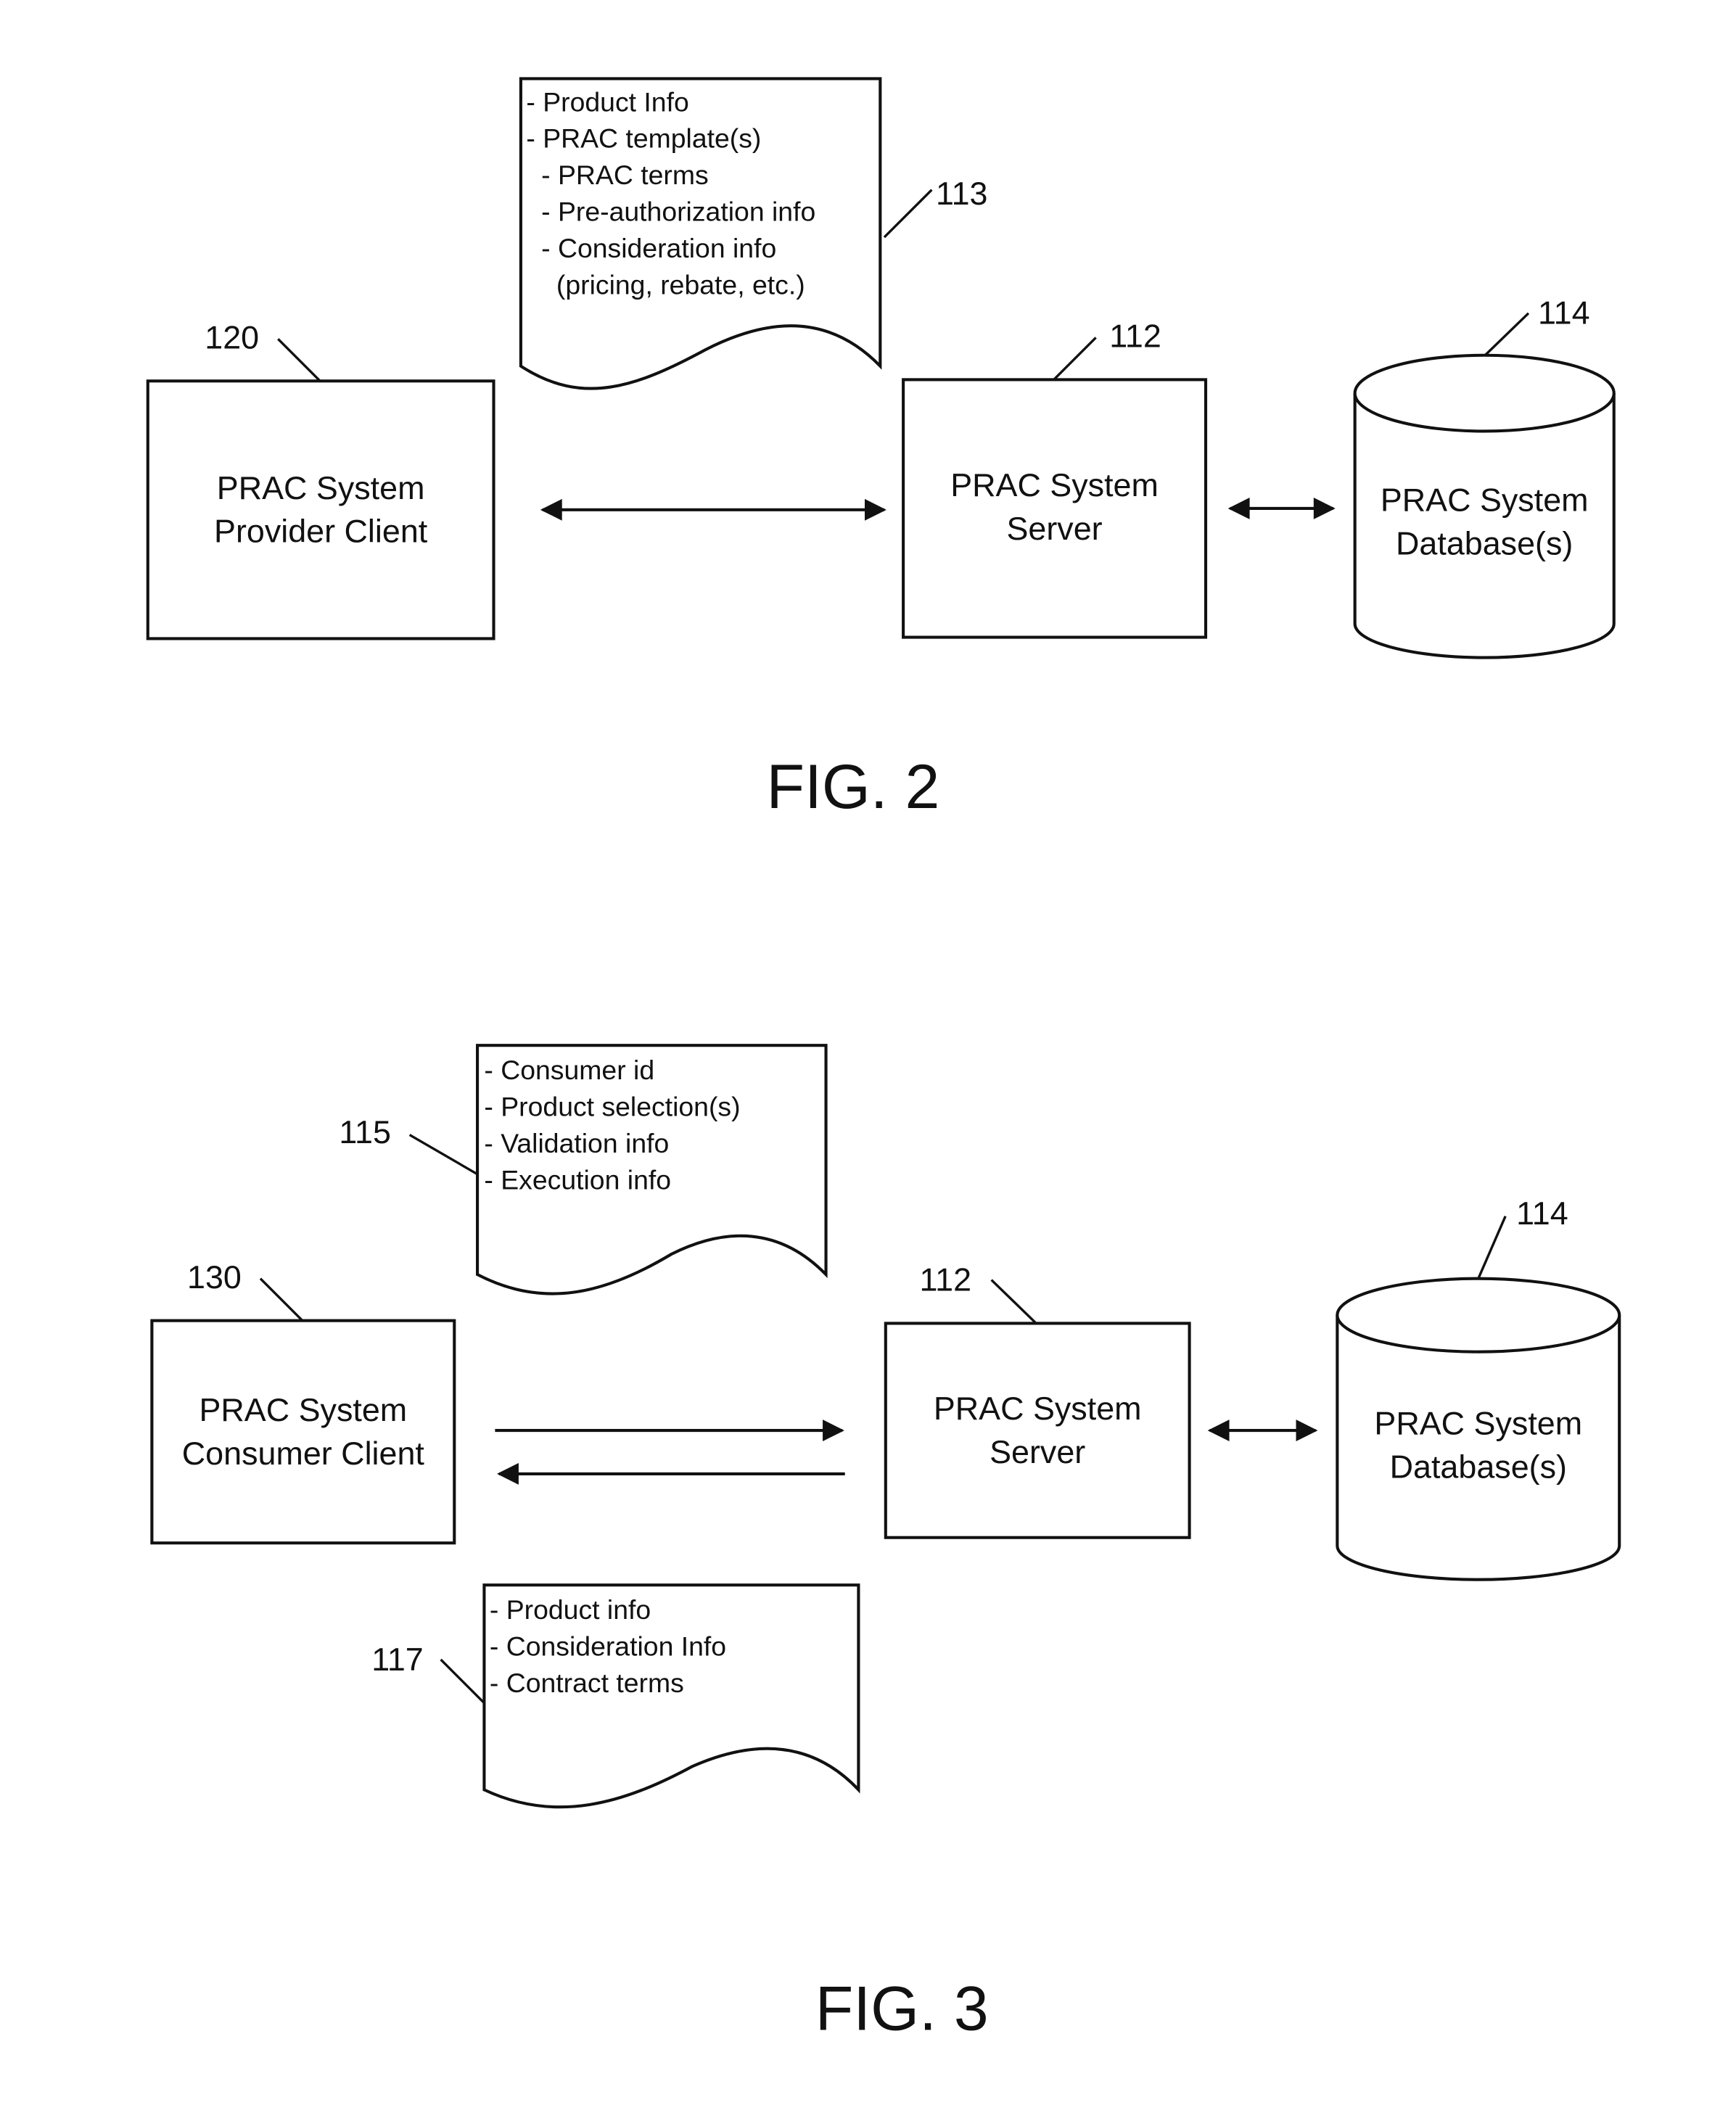 Image resolution: width=1736 pixels, height=2126 pixels. I want to click on fig3-server-box: PRAC System Server 112, so click(1037, 1400).